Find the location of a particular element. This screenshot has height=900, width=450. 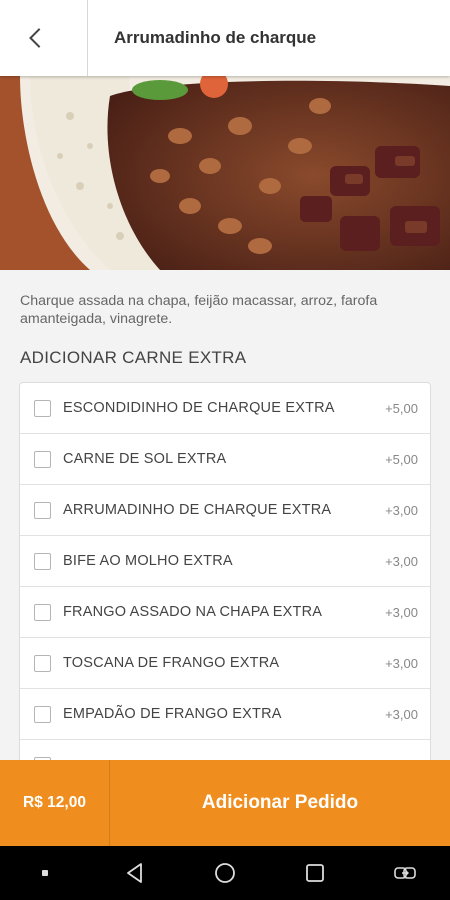

extra-option: ESCONDIDINHO DE CHARQUE EXTRA +5,00 is located at coordinates (225, 408).